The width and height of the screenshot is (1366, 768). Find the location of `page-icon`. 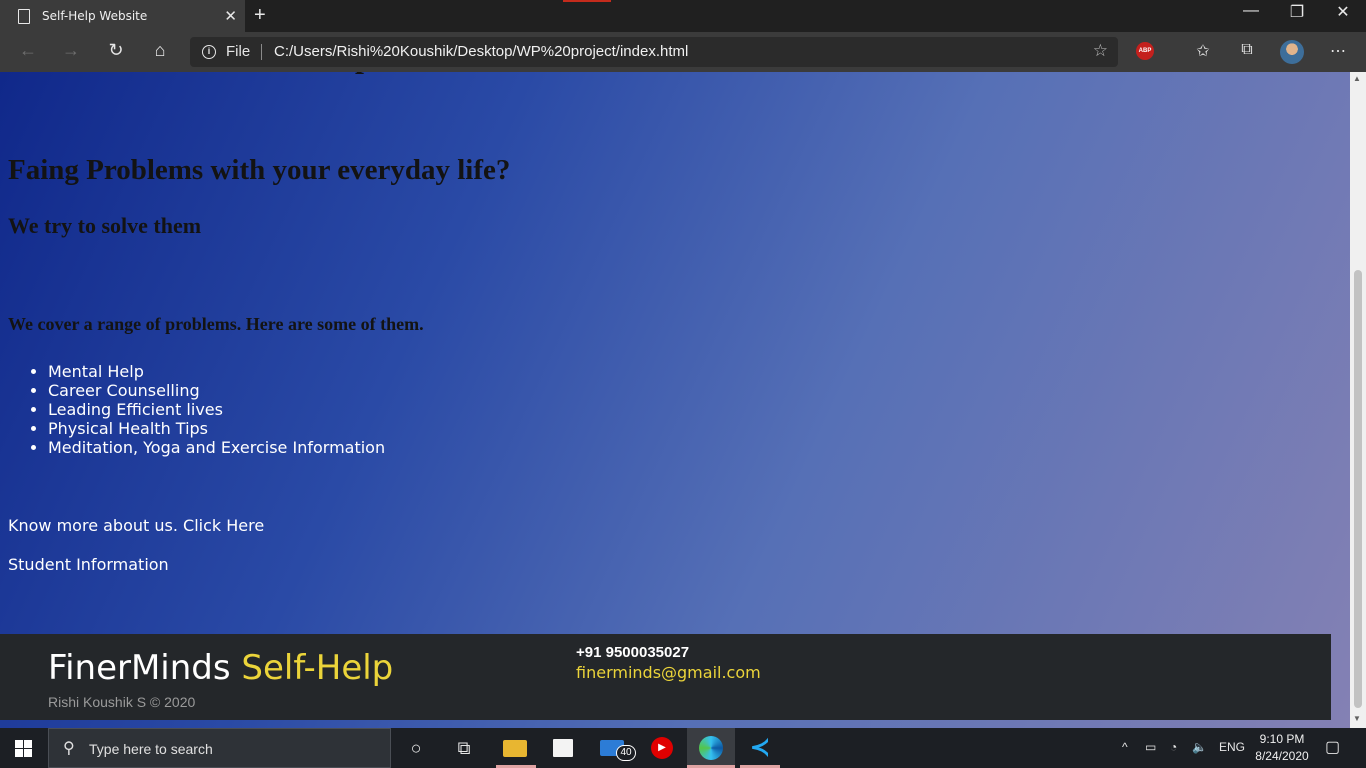

page-icon is located at coordinates (24, 16).